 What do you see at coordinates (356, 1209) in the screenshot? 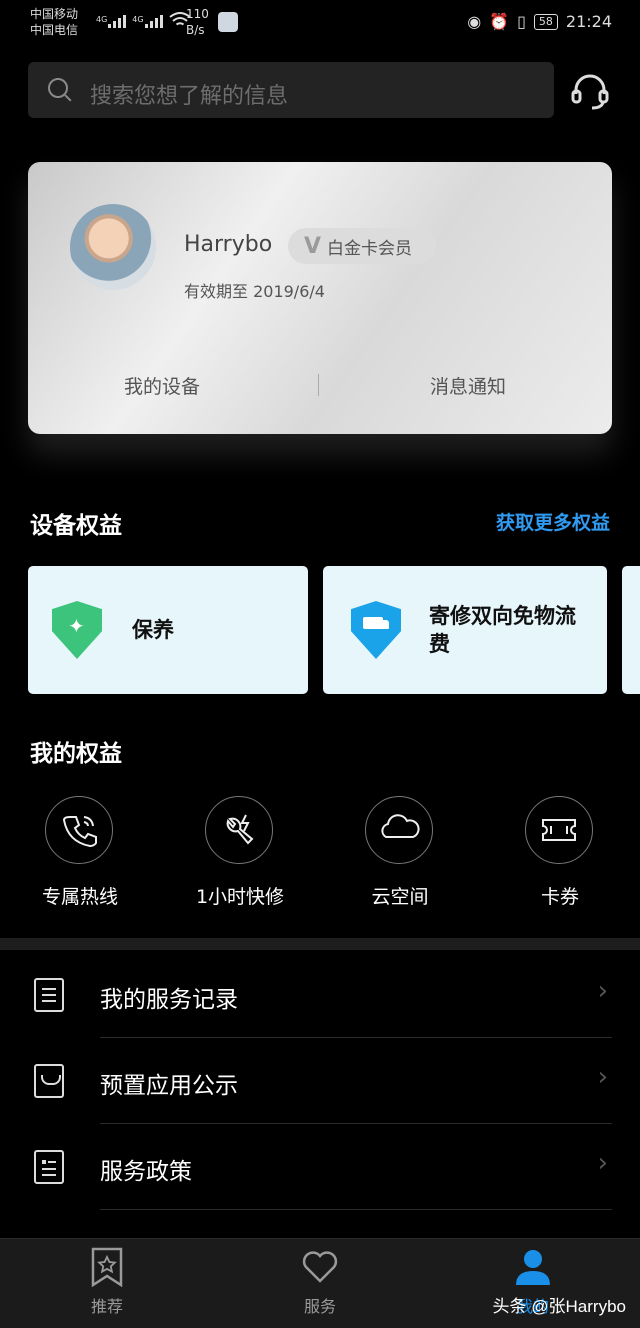
I see `divider` at bounding box center [356, 1209].